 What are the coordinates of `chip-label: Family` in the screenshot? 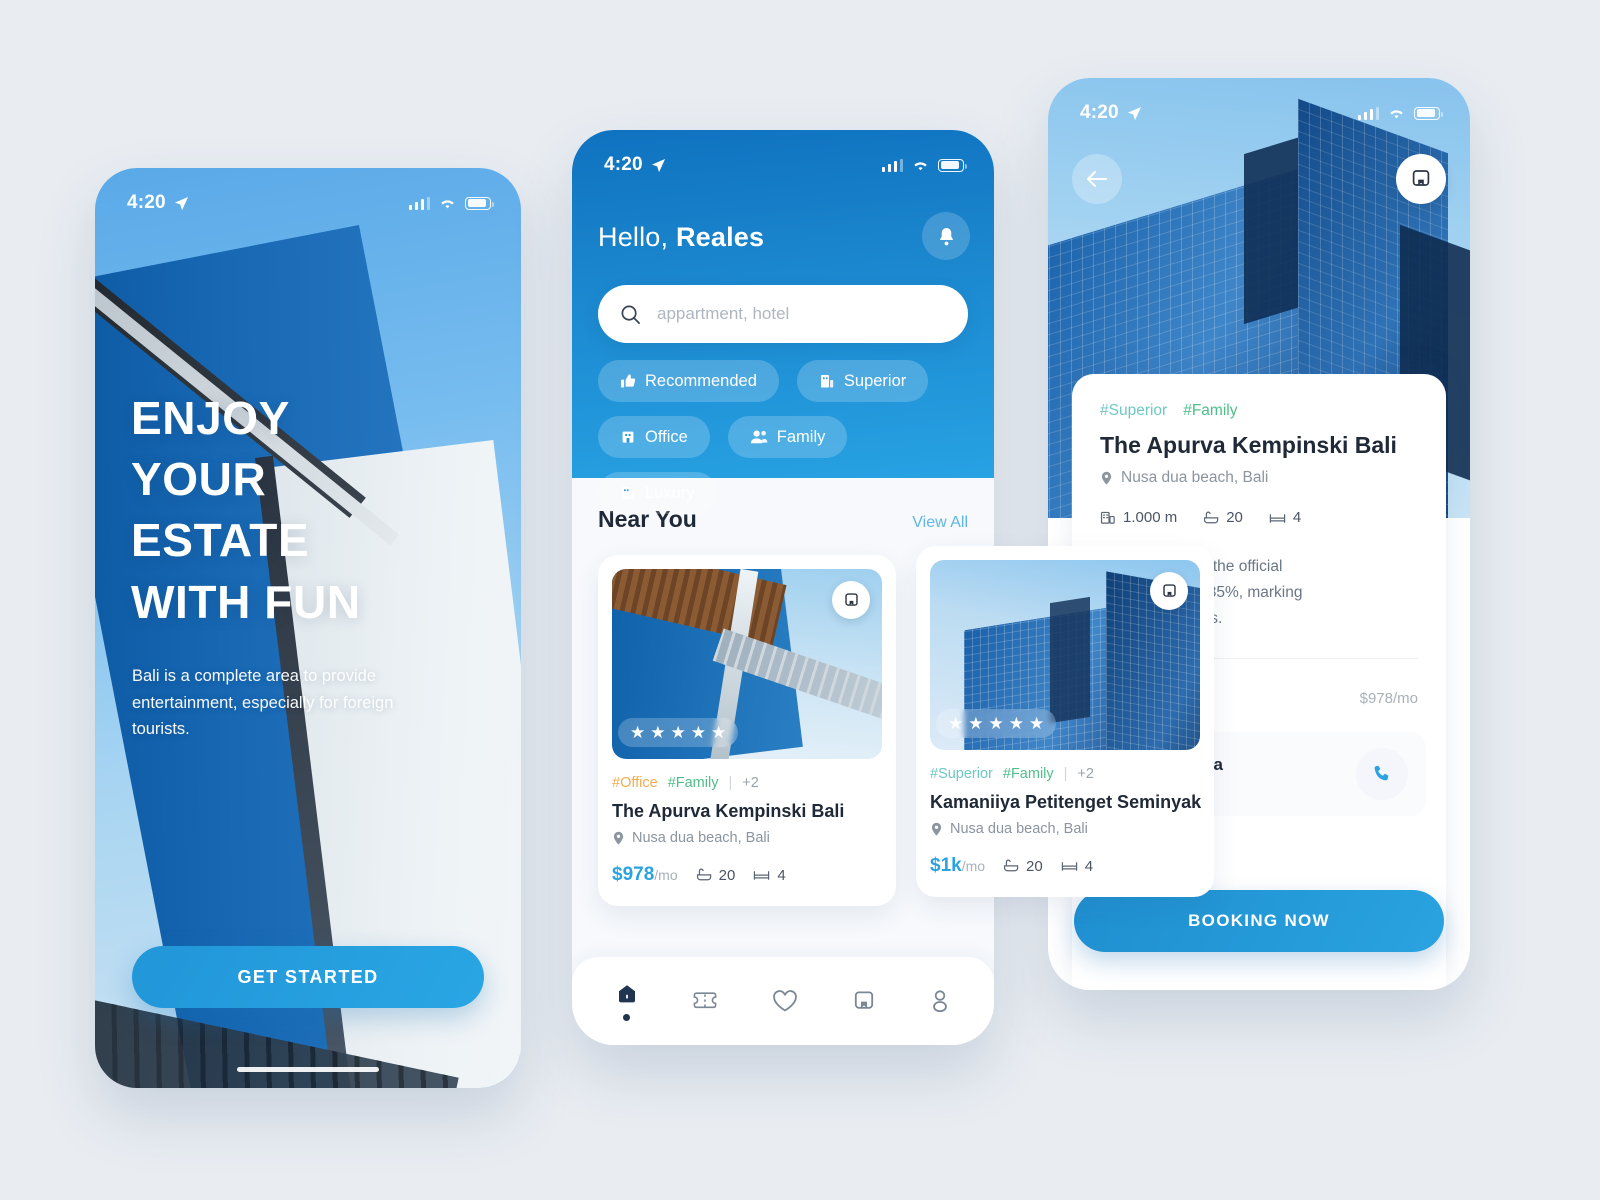 It's located at (801, 436).